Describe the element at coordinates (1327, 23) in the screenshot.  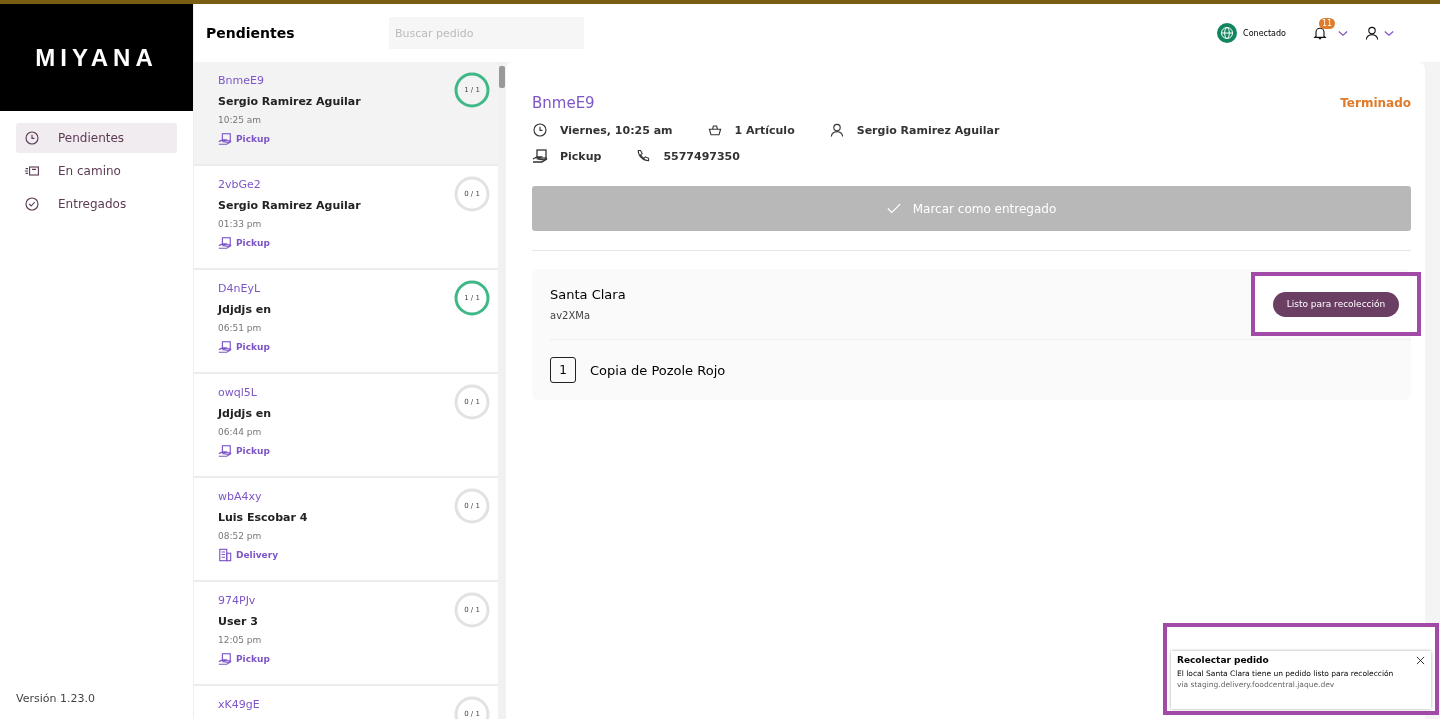
I see `notification-badge: 11` at that location.